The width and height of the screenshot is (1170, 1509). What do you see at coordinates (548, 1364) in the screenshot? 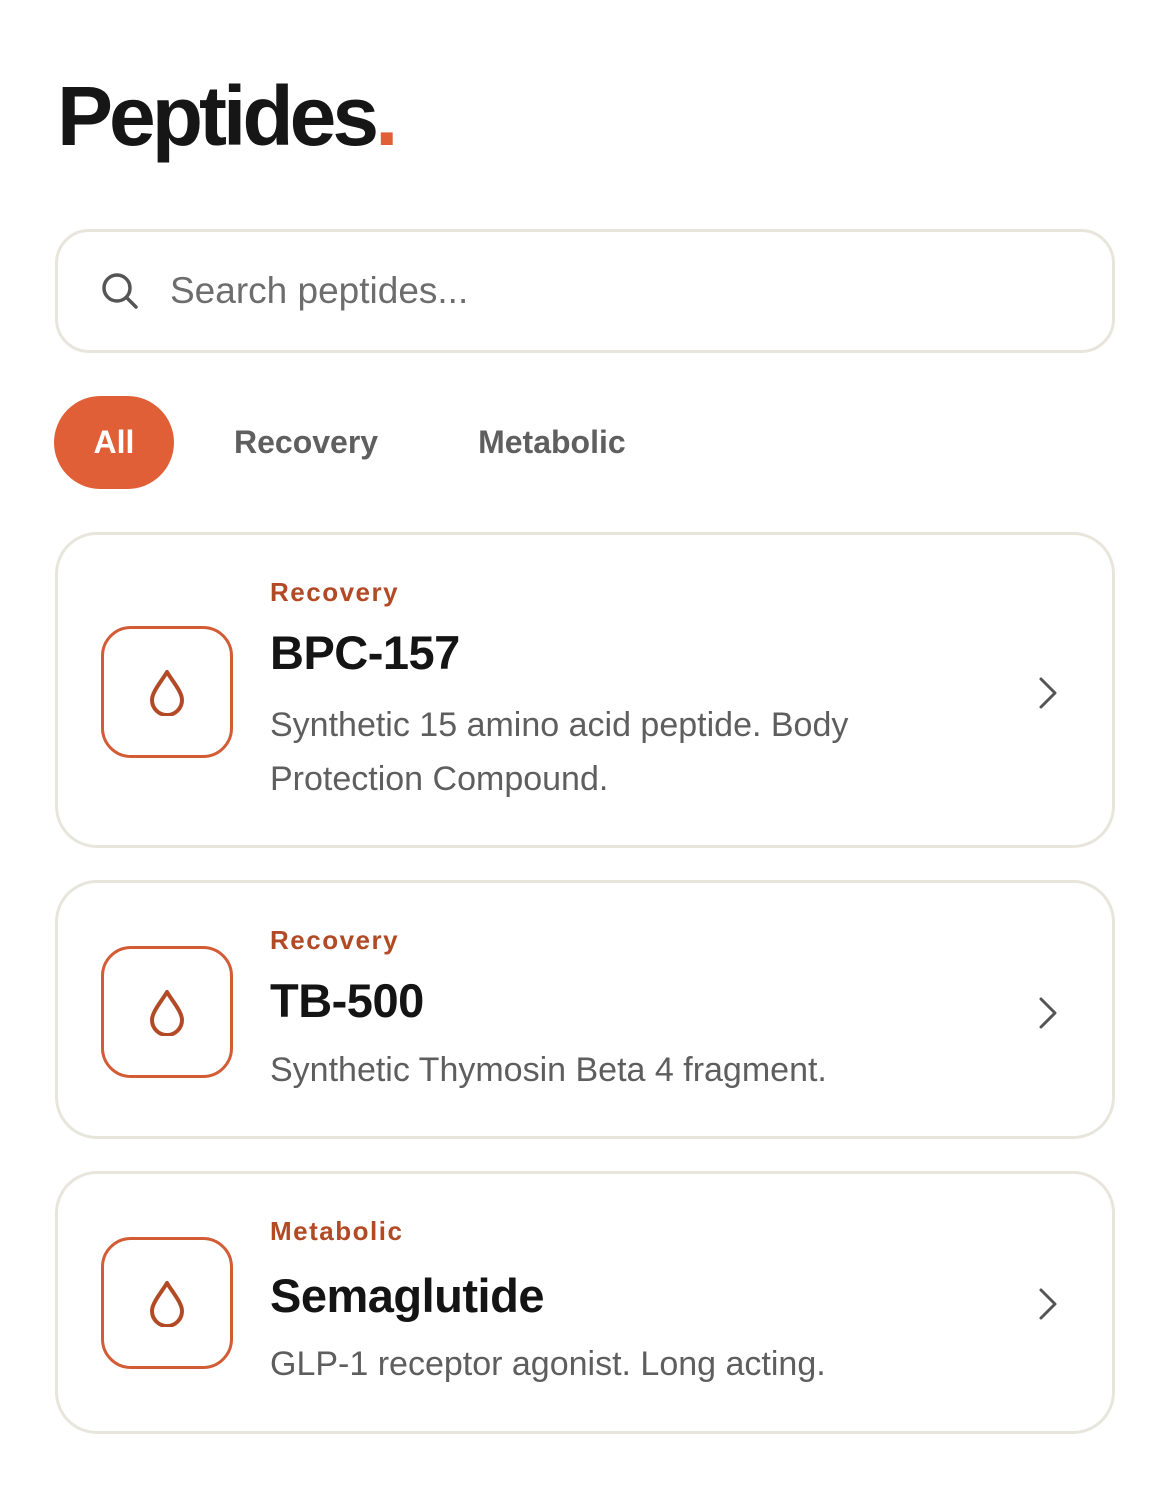
I see `peptide-description: GLP-1 receptor agonist. Long acting.` at bounding box center [548, 1364].